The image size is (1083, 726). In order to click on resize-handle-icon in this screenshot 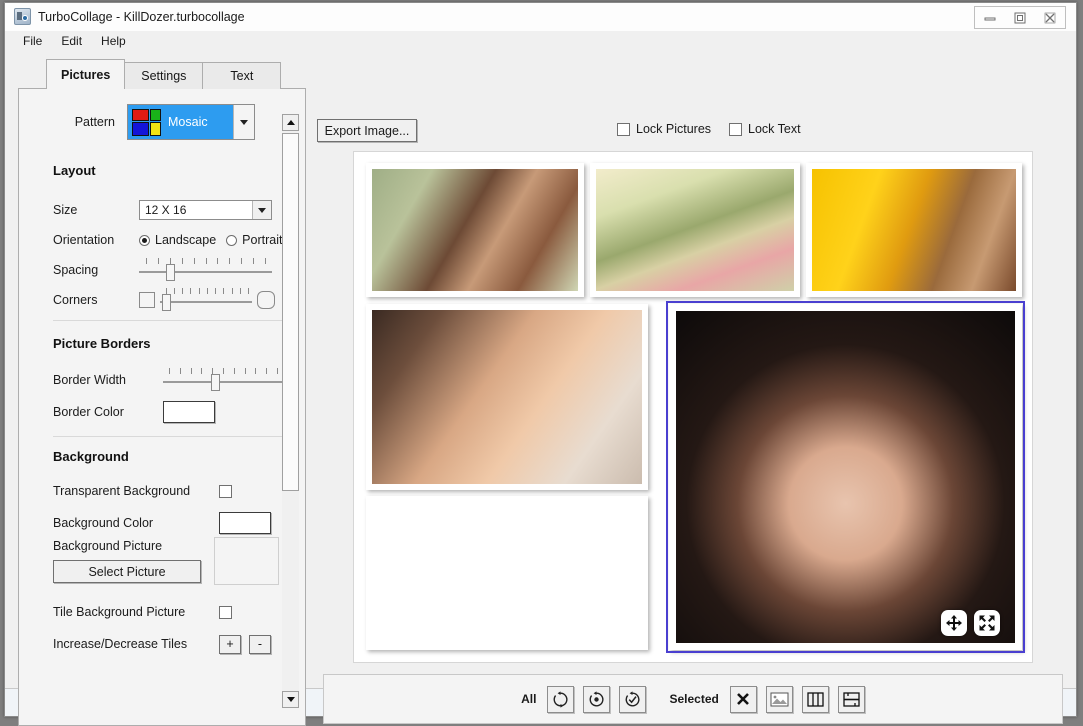, I will do `click(987, 623)`.